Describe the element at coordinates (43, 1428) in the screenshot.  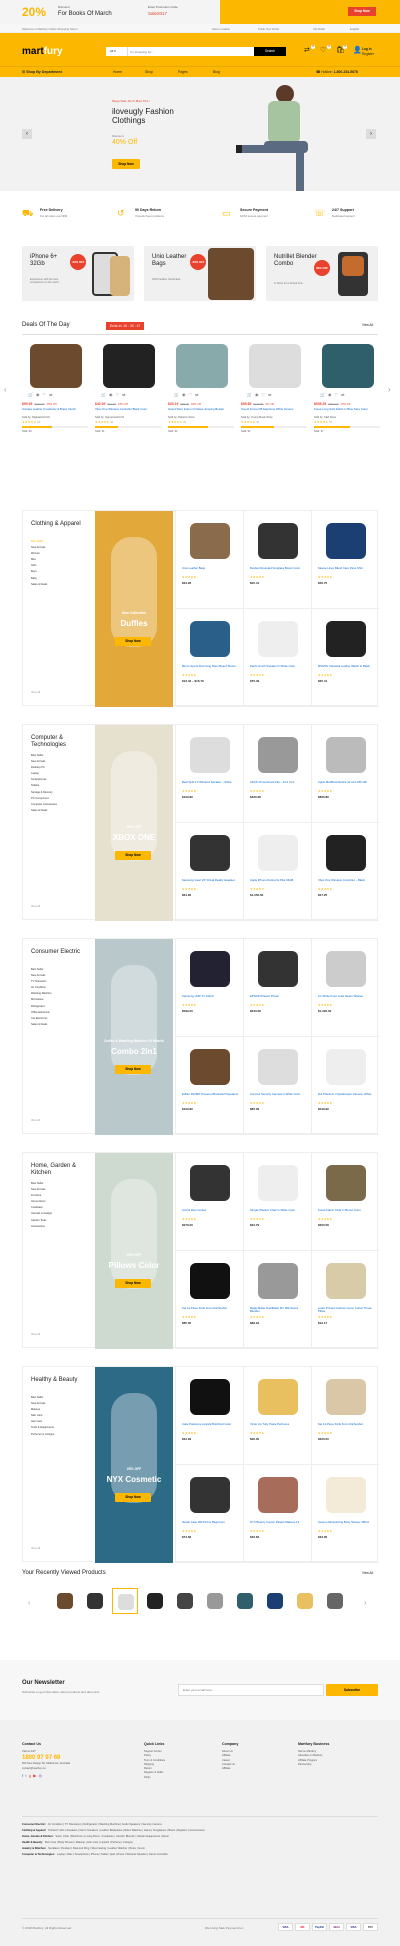
I see `category-link: Tools & Equipments` at that location.